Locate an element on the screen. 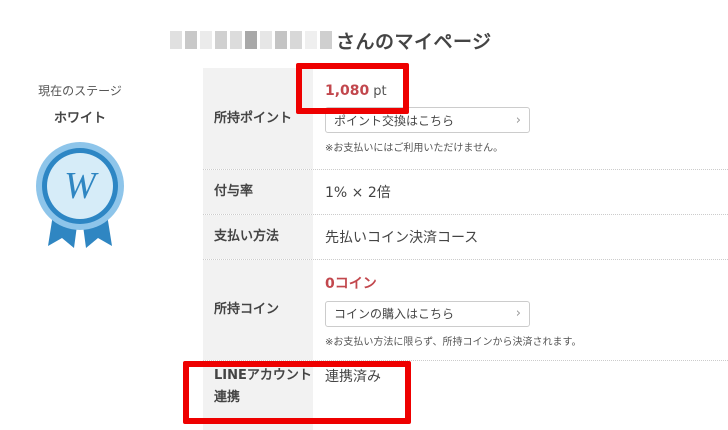 The height and width of the screenshot is (430, 728). page-title: さんのマイページ is located at coordinates (414, 41).